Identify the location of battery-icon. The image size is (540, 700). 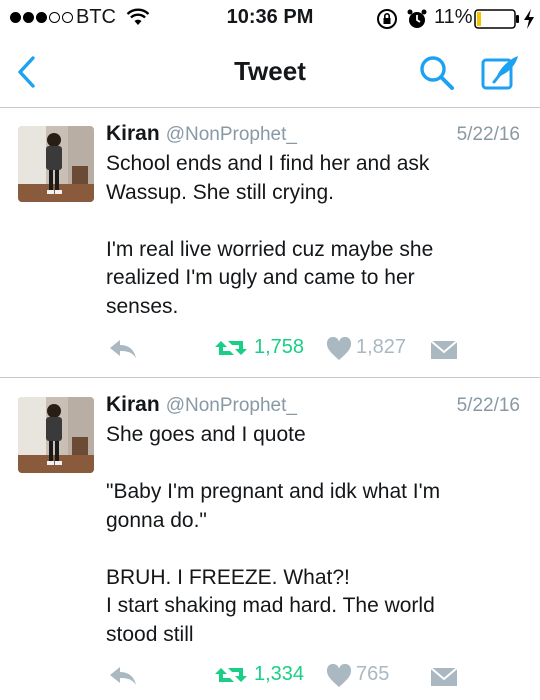
(496, 19).